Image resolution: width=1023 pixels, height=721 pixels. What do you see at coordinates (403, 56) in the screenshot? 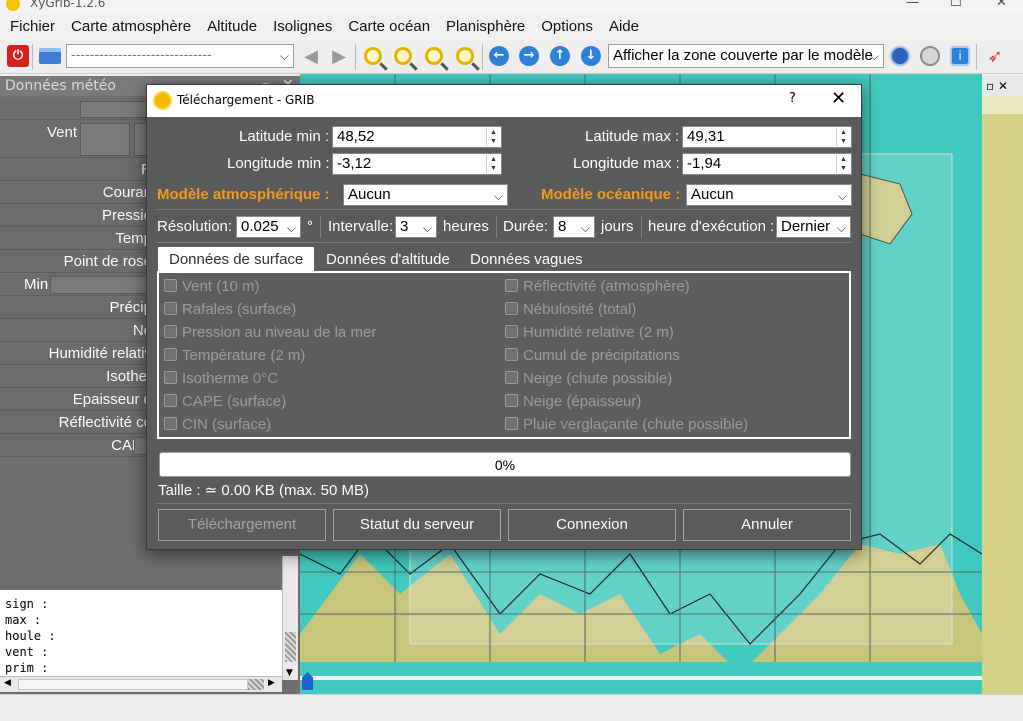
I see `zoom-out-icon` at bounding box center [403, 56].